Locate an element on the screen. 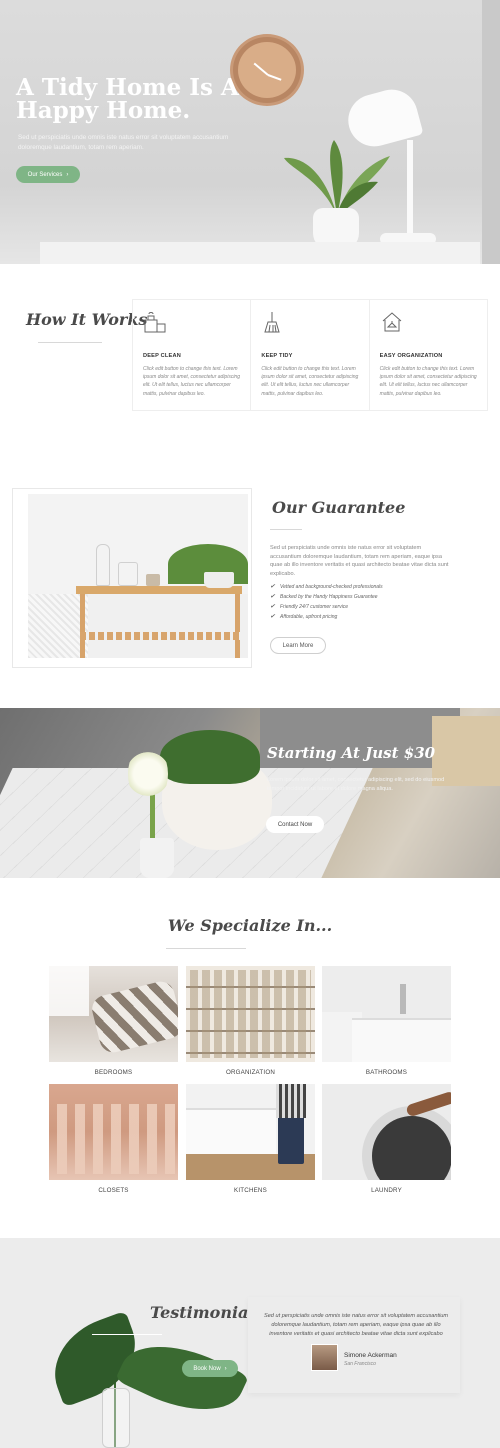 The width and height of the screenshot is (500, 1448). testimonials-title: Testimonials is located at coordinates (207, 1312).